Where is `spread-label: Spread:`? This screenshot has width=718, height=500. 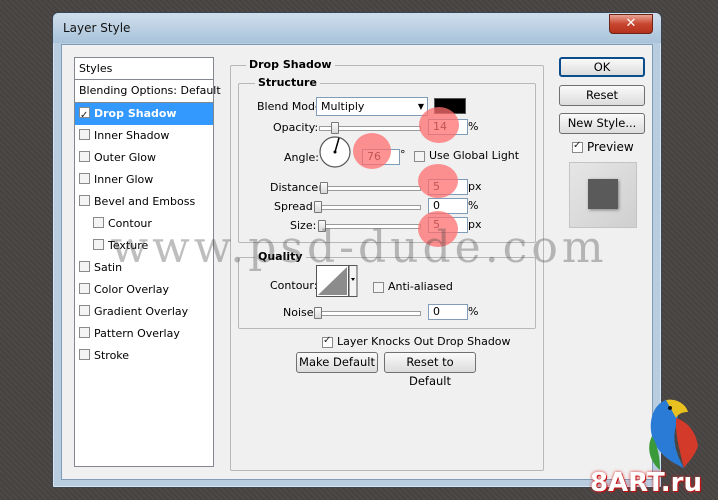
spread-label: Spread: is located at coordinates (295, 206).